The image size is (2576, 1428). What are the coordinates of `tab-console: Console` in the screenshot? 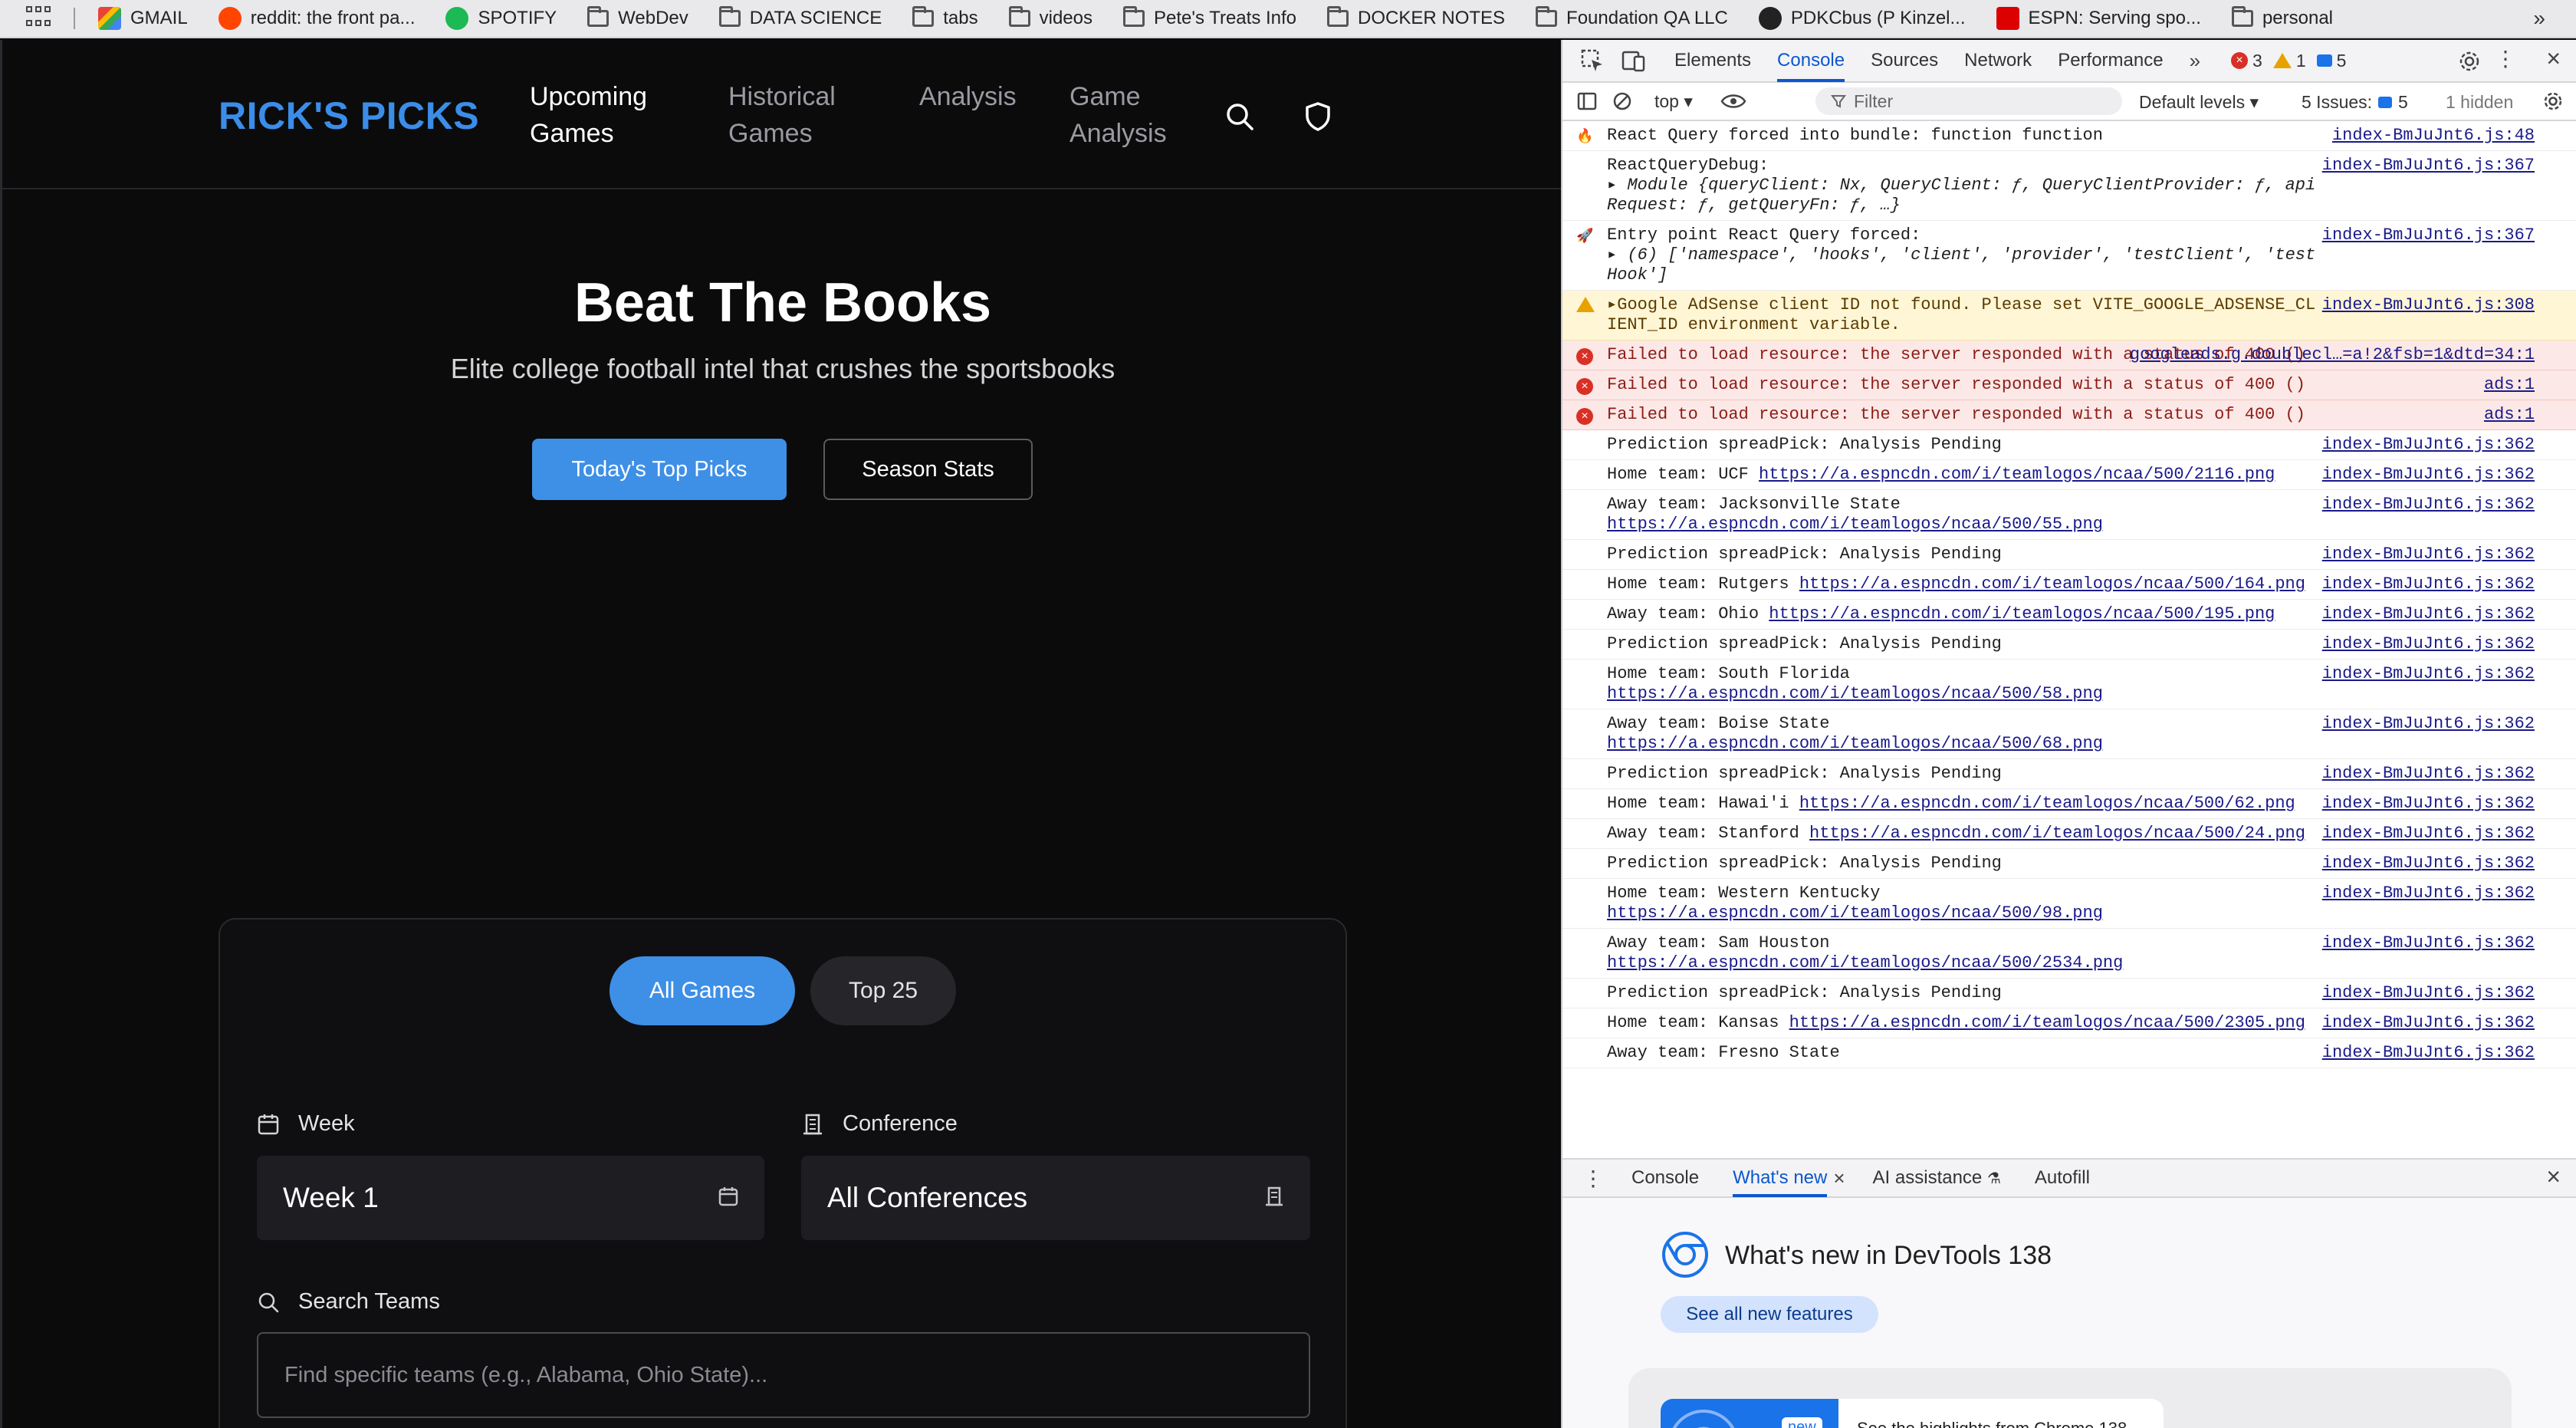 It's located at (1811, 60).